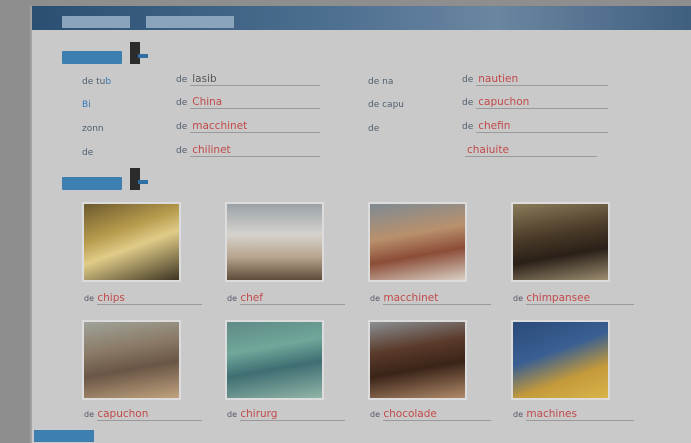 This screenshot has height=443, width=691. I want to click on header-banner, so click(361, 18).